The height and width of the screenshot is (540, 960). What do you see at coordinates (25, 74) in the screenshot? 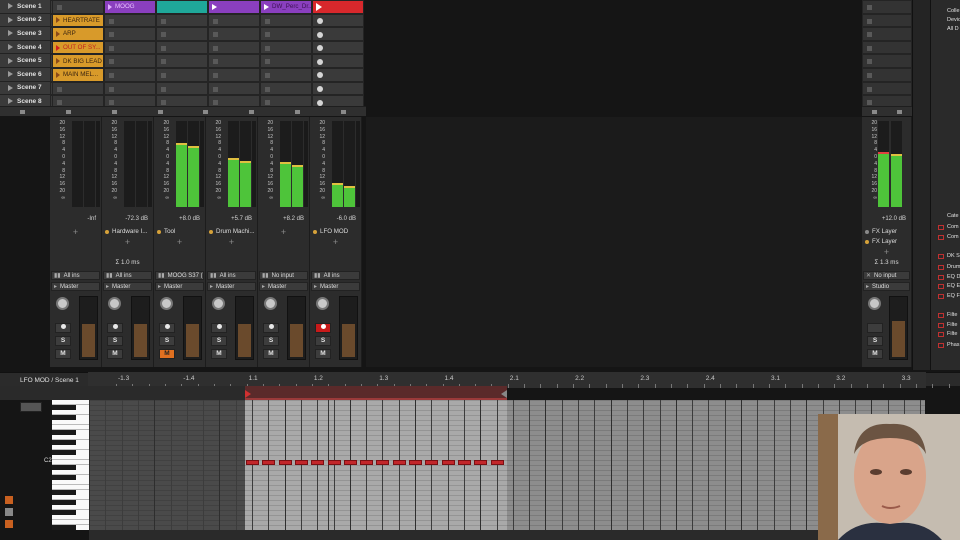
I see `scene-row: Scene 6` at bounding box center [25, 74].